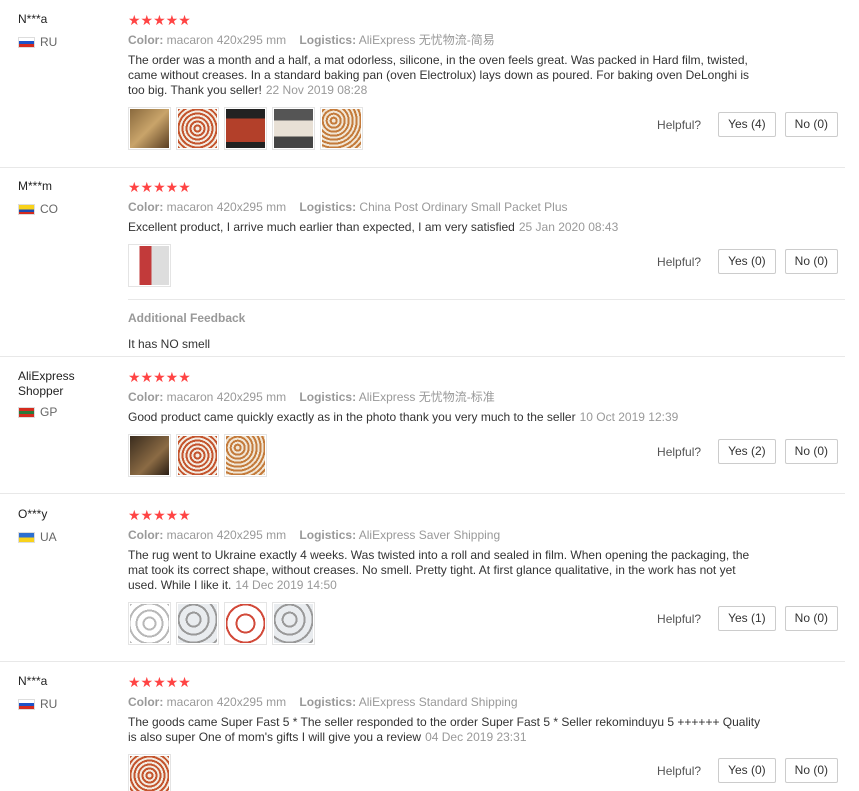 The width and height of the screenshot is (859, 791). What do you see at coordinates (568, 227) in the screenshot?
I see `review-date: 25 Jan 2020 08:43` at bounding box center [568, 227].